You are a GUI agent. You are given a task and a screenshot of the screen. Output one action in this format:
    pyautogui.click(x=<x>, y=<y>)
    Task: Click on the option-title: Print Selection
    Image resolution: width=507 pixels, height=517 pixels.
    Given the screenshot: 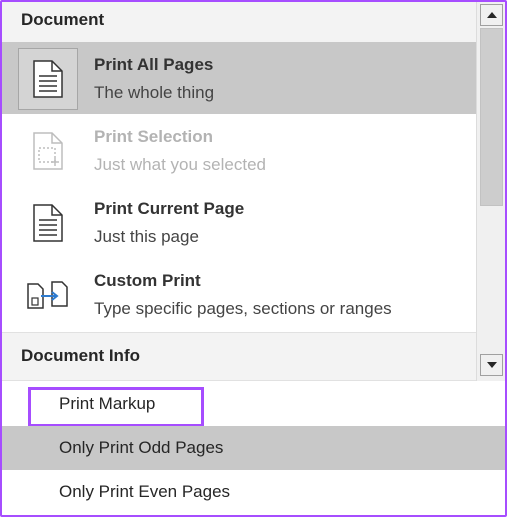 What is the action you would take?
    pyautogui.click(x=154, y=136)
    